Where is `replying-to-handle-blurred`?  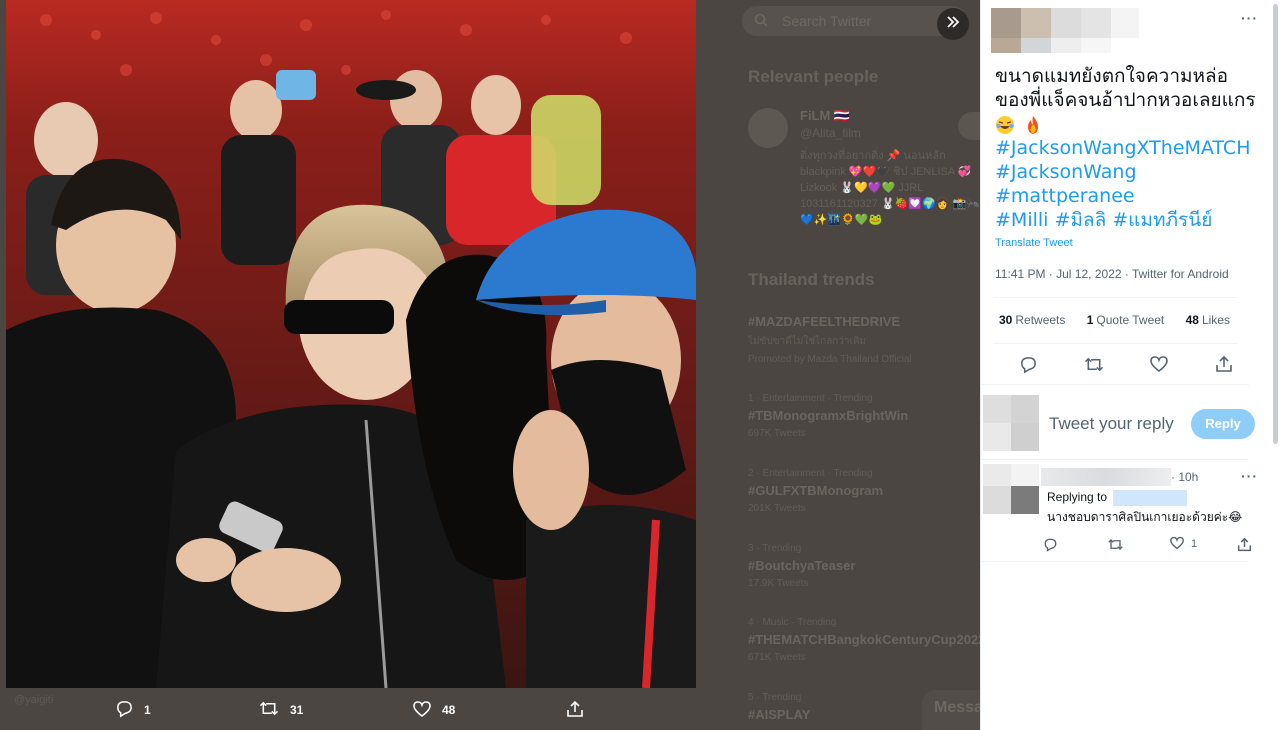 replying-to-handle-blurred is located at coordinates (1150, 498).